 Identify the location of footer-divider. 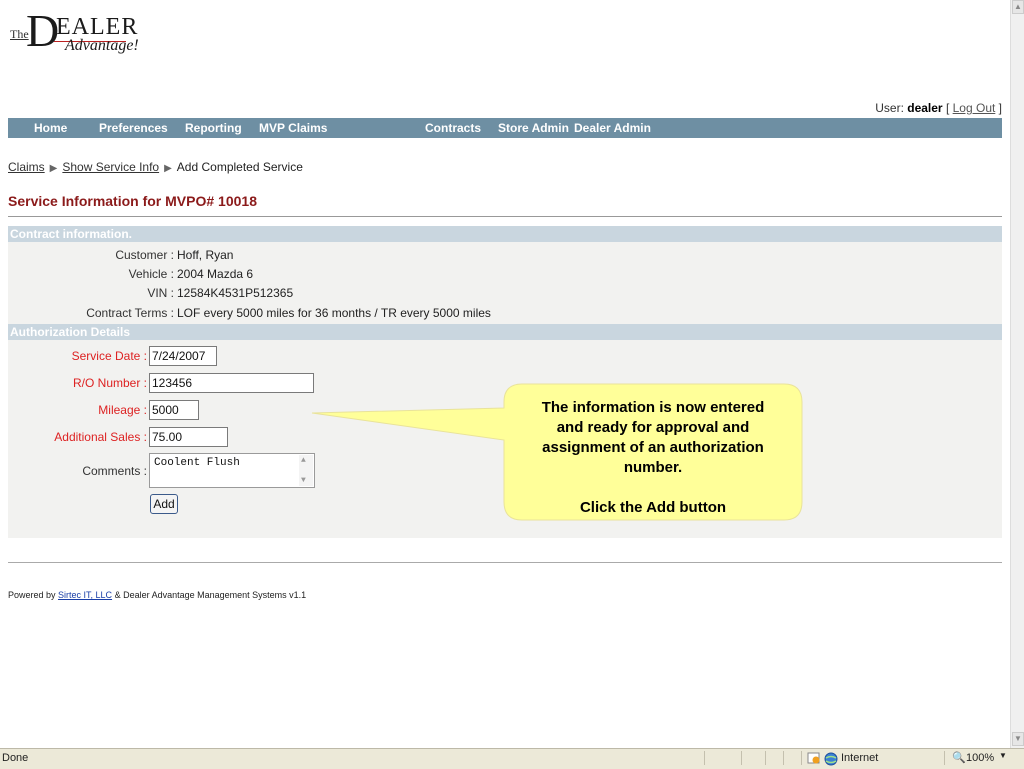
(505, 562).